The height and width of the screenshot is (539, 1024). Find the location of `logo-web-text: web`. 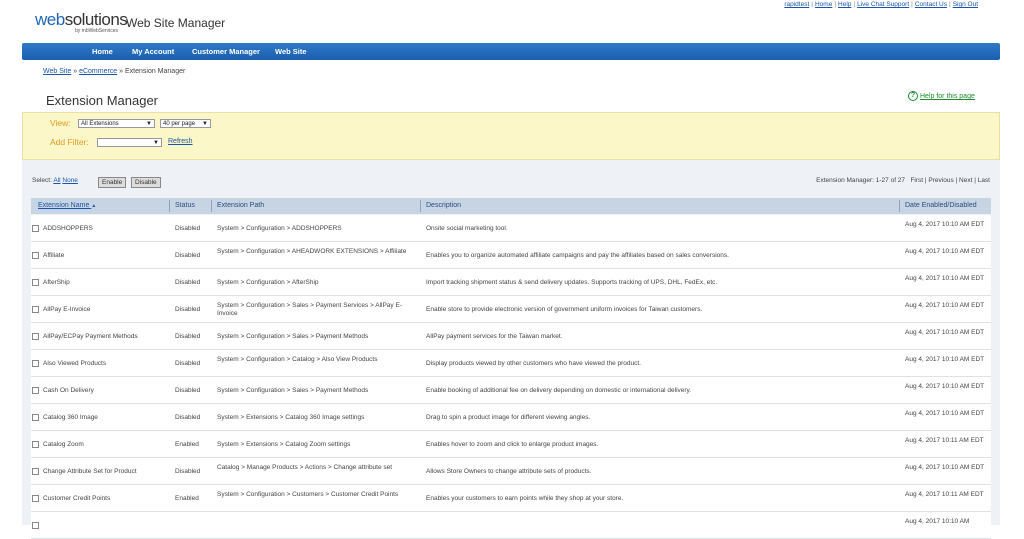

logo-web-text: web is located at coordinates (50, 19).